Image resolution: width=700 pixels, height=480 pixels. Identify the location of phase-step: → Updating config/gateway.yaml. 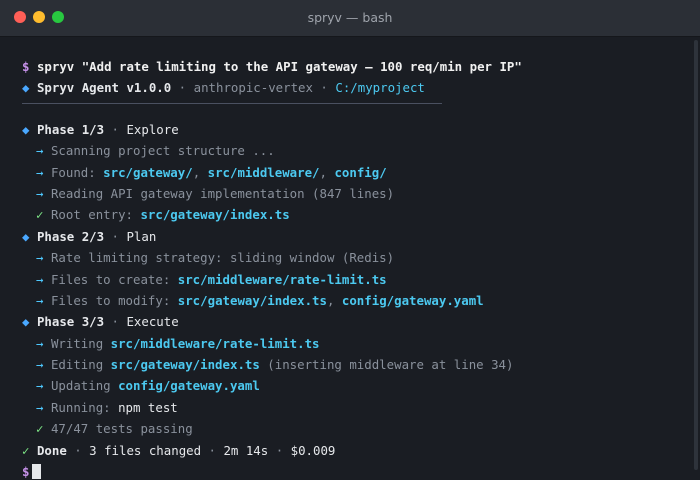
(352, 385).